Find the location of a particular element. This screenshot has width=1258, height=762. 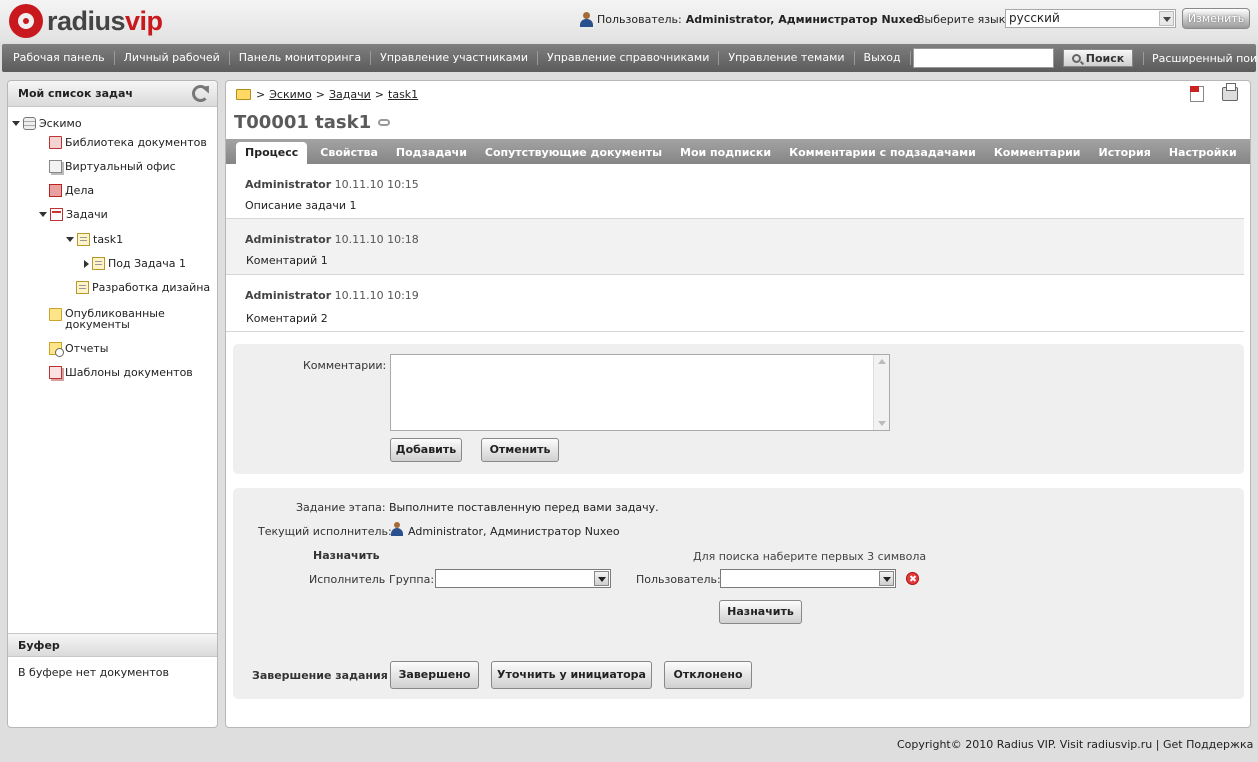

search-input is located at coordinates (983, 58).